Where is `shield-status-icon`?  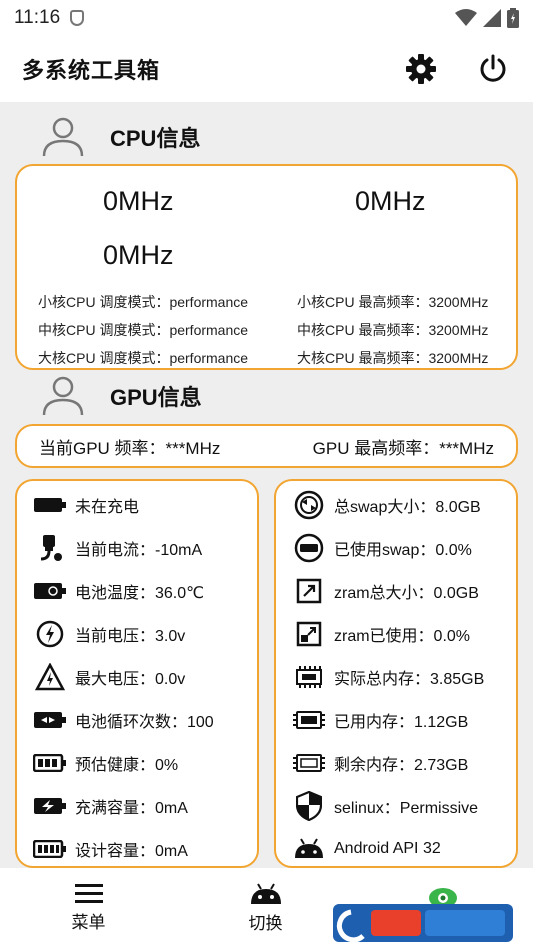 shield-status-icon is located at coordinates (77, 18).